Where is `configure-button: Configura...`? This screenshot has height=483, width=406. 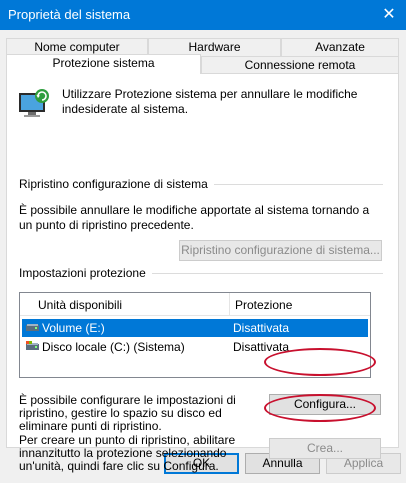
configure-button: Configura... is located at coordinates (325, 404).